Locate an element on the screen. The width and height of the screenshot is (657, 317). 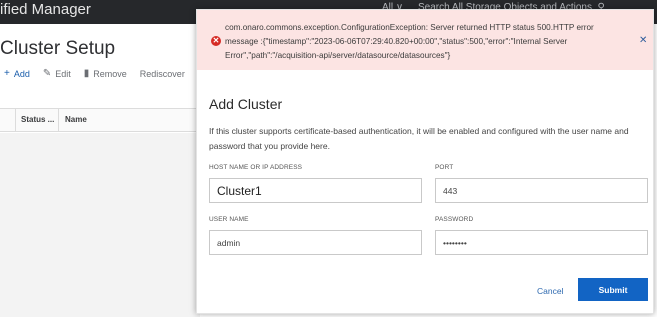
grid-header: Status ... Name is located at coordinates (100, 120).